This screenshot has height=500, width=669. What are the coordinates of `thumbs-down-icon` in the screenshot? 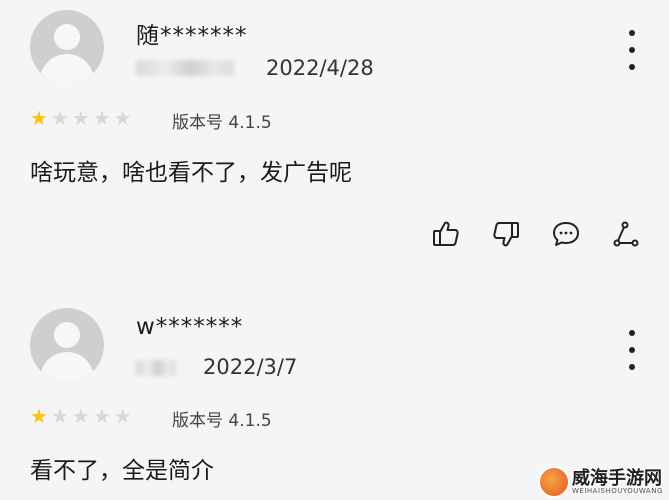 It's located at (506, 234).